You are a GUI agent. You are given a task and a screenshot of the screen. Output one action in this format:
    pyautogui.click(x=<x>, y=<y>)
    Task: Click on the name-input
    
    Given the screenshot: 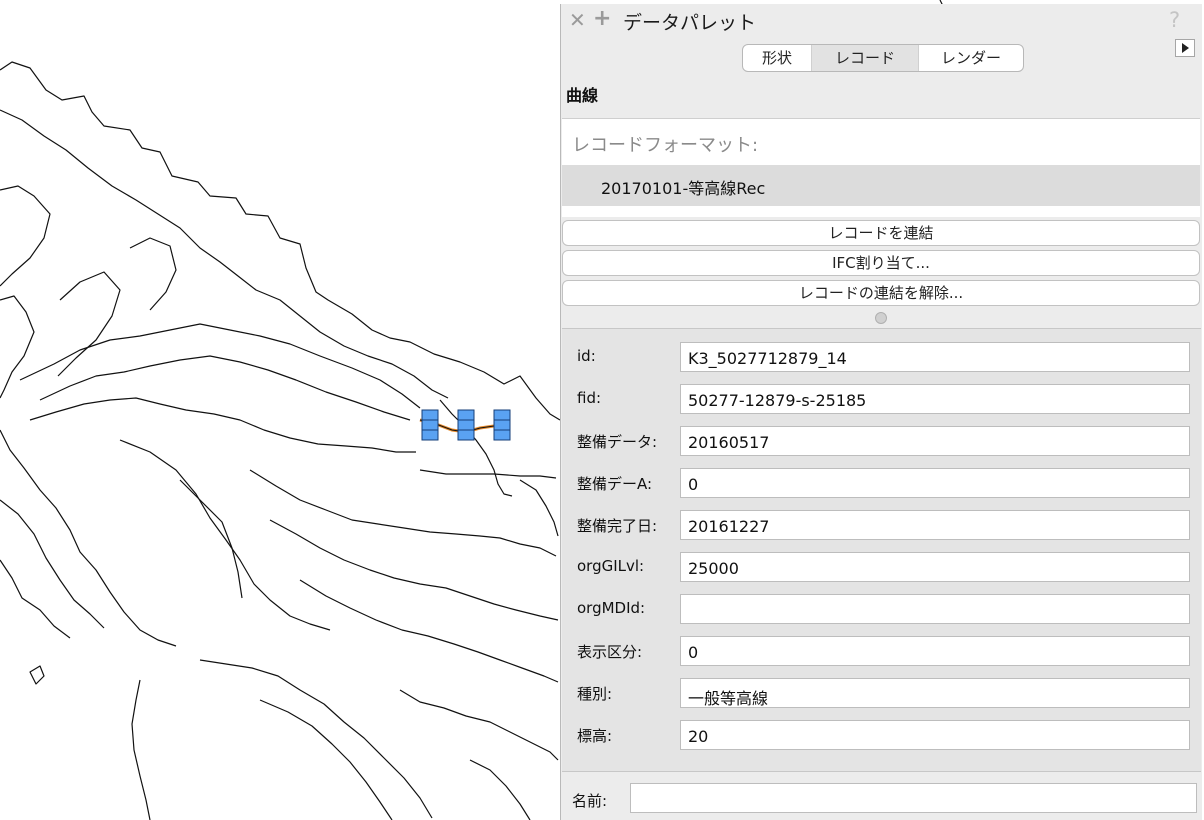 What is the action you would take?
    pyautogui.click(x=913, y=798)
    